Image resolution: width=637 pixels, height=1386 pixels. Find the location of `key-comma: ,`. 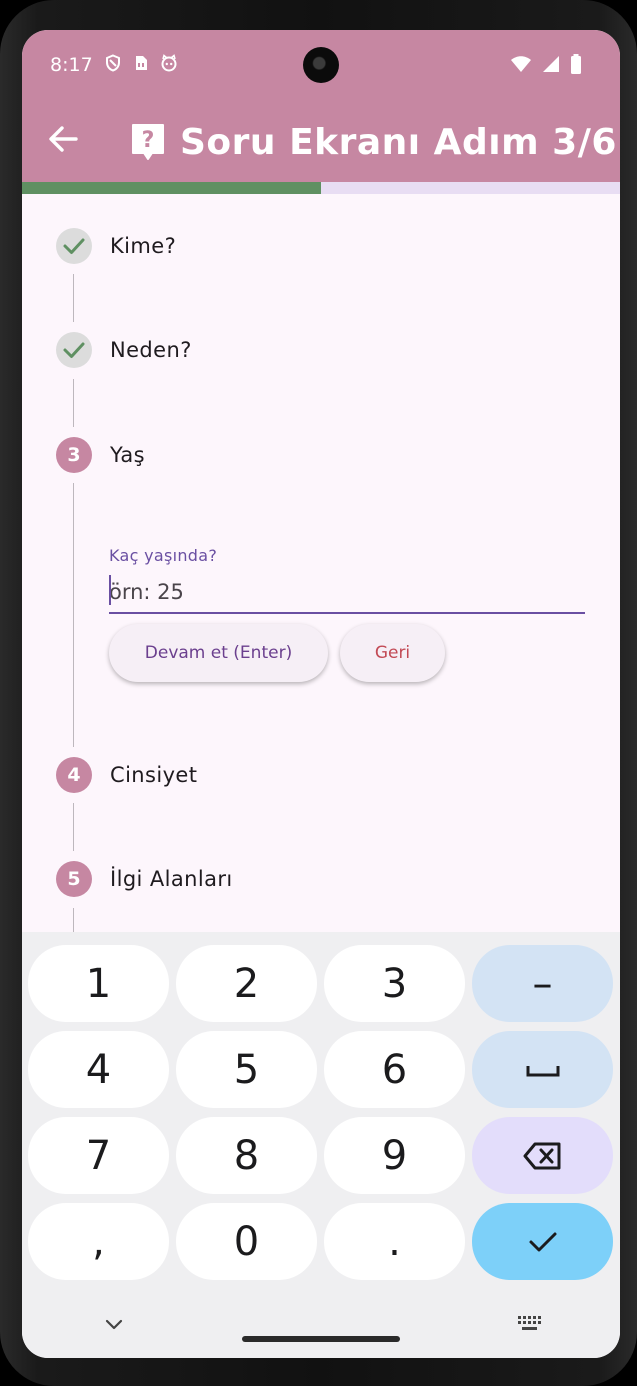

key-comma: , is located at coordinates (98, 1241).